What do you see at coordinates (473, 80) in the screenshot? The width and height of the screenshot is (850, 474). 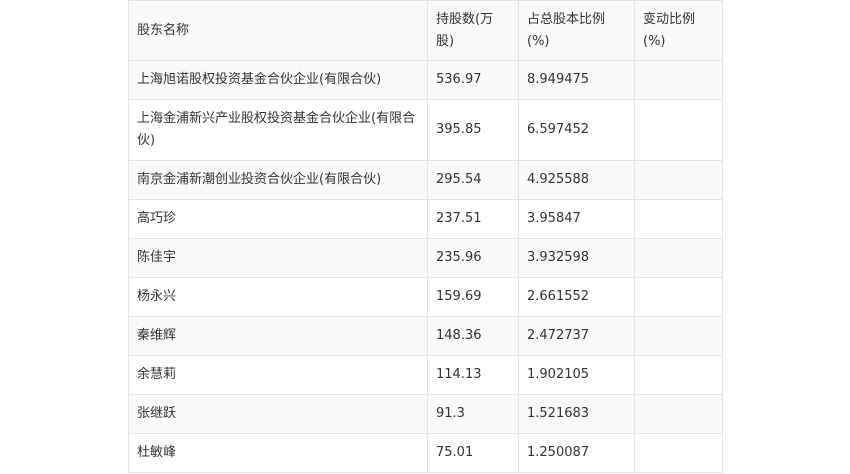 I see `cell-shares-held: 536.97` at bounding box center [473, 80].